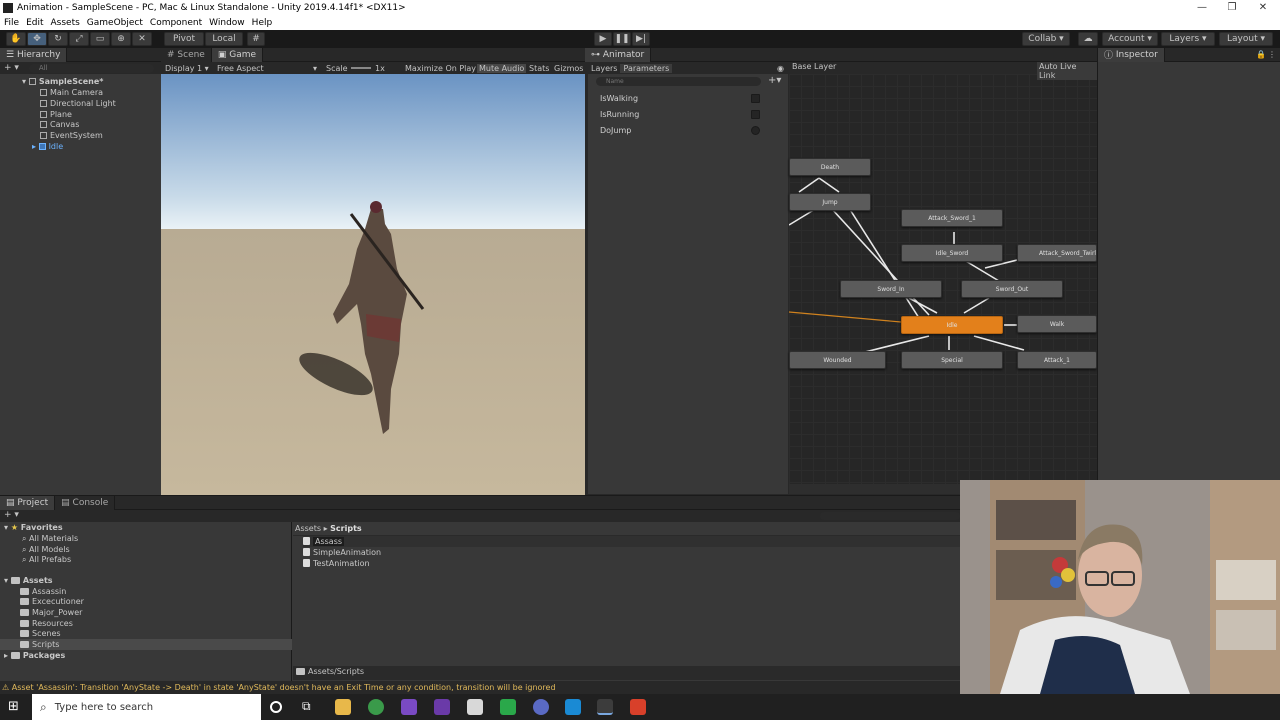 The width and height of the screenshot is (1280, 720). What do you see at coordinates (276, 707) in the screenshot?
I see `cortana-icon` at bounding box center [276, 707].